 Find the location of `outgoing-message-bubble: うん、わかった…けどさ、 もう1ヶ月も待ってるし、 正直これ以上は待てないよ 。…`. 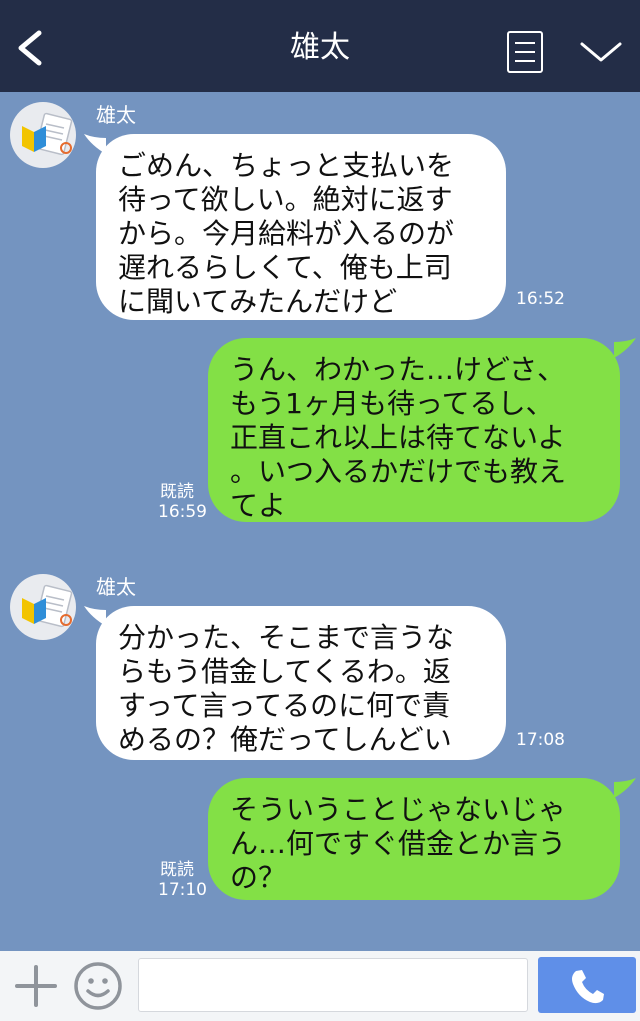

outgoing-message-bubble: うん、わかった…けどさ、 もう1ヶ月も待ってるし、 正直これ以上は待てないよ 。… is located at coordinates (414, 430).